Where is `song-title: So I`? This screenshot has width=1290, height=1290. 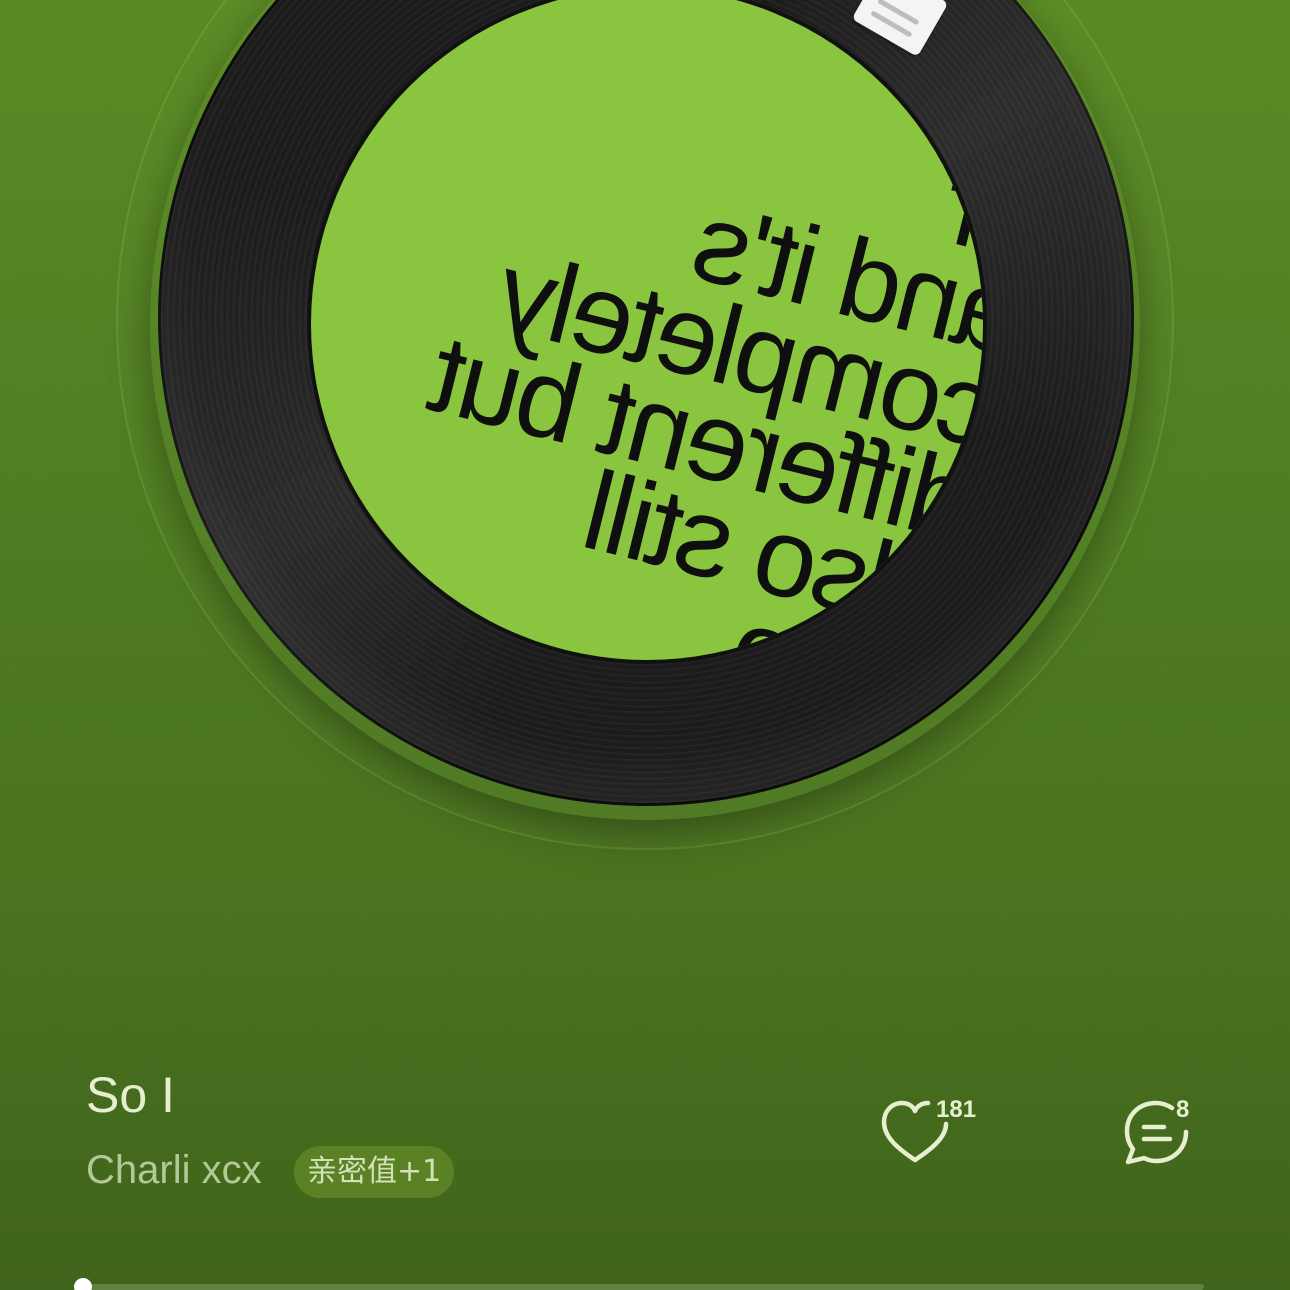 song-title: So I is located at coordinates (130, 1095).